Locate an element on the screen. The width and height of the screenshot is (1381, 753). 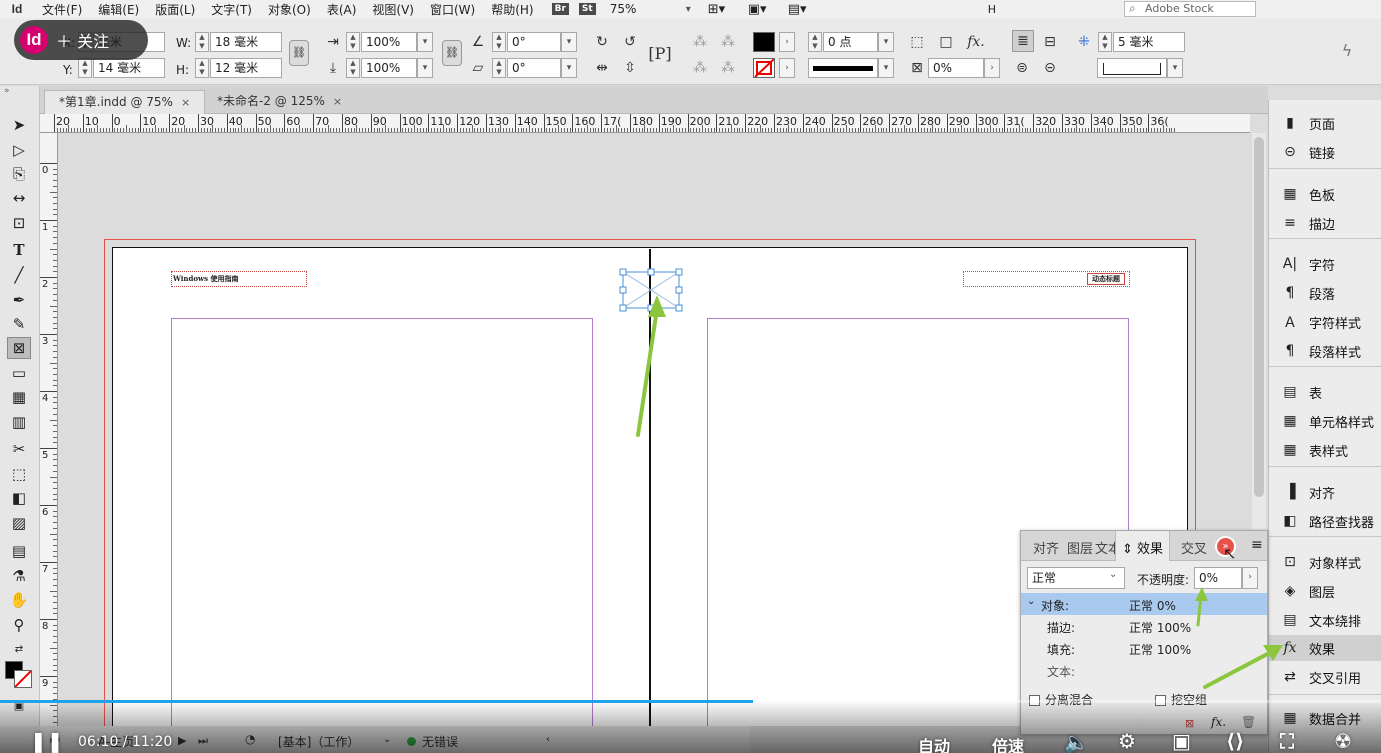
tab-untitled2: *未命名-2 @ 125% × is located at coordinates (279, 102).